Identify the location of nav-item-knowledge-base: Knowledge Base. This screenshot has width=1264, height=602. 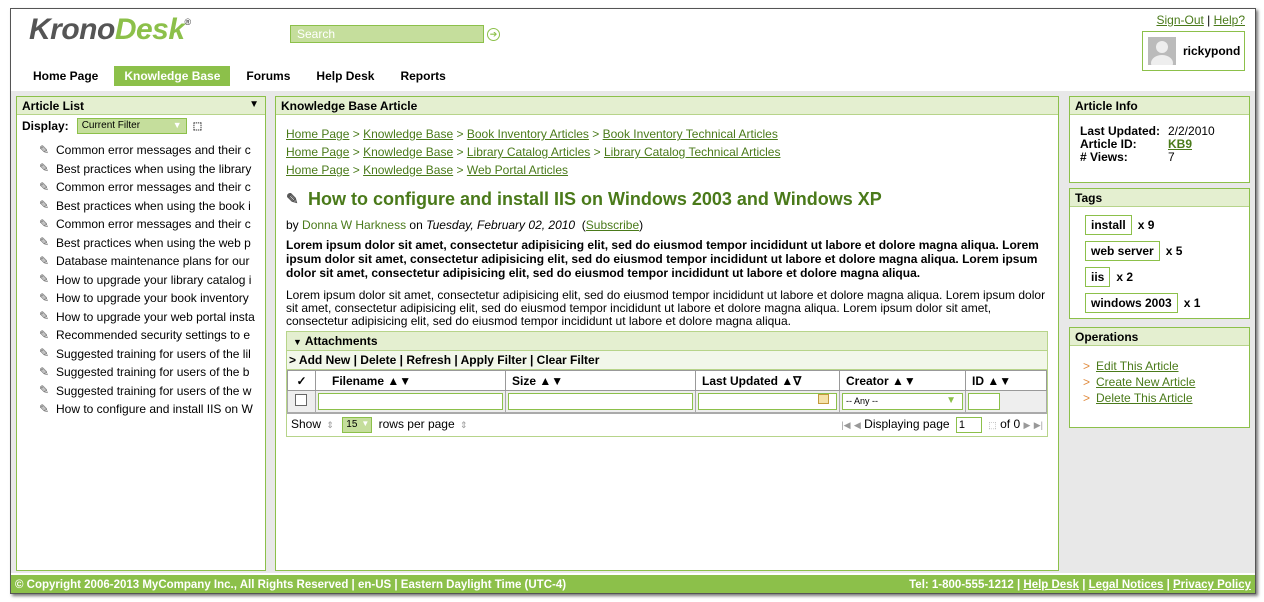
(172, 76).